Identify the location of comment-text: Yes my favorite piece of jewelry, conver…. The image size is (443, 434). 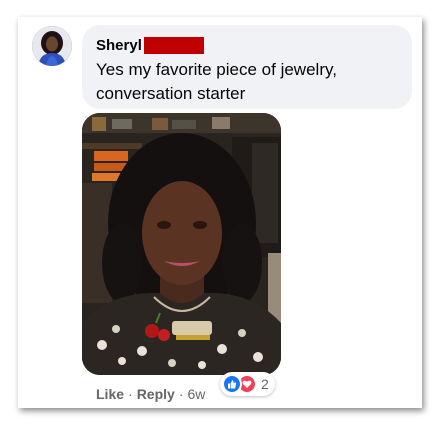
(216, 81).